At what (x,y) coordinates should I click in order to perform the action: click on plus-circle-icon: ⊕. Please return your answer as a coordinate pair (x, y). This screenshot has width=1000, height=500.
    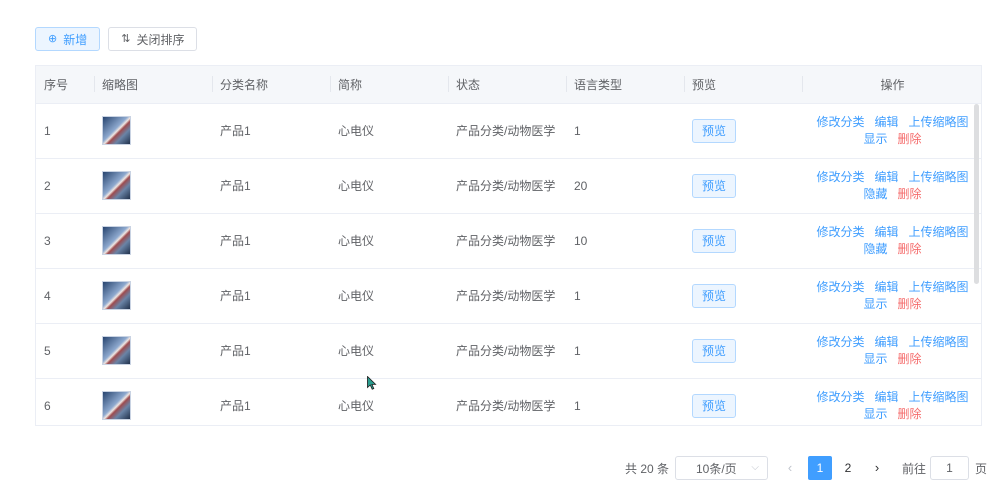
    Looking at the image, I should click on (53, 38).